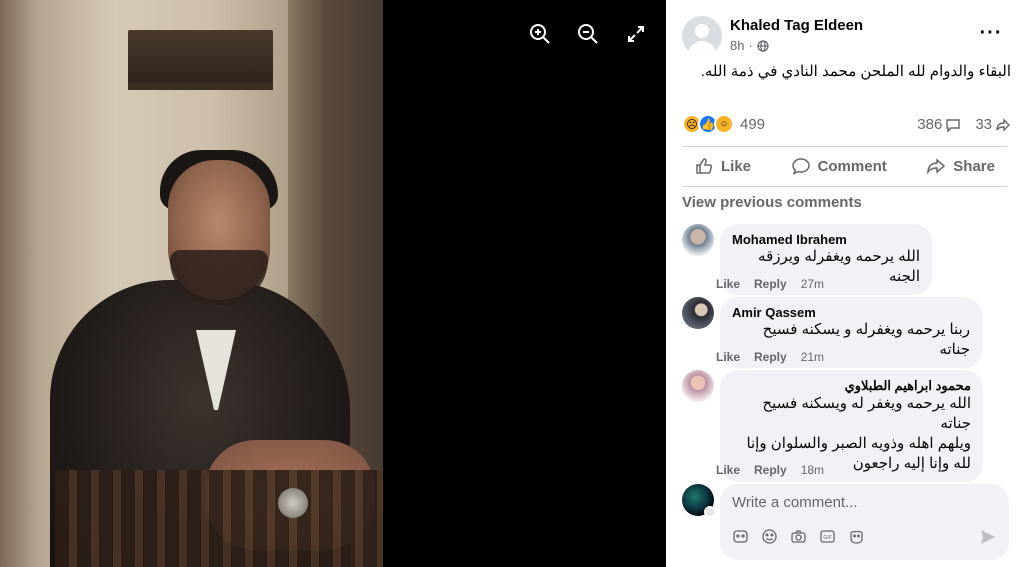 The width and height of the screenshot is (1023, 567). Describe the element at coordinates (988, 537) in the screenshot. I see `send-icon` at that location.